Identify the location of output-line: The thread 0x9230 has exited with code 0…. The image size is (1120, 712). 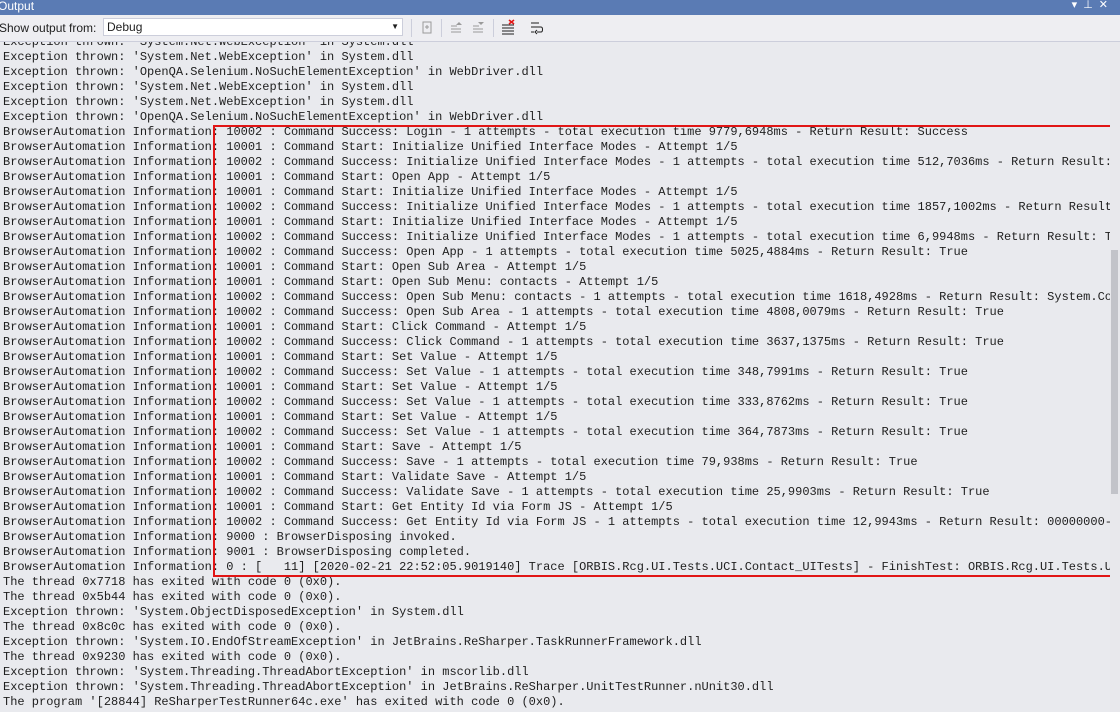
(172, 657).